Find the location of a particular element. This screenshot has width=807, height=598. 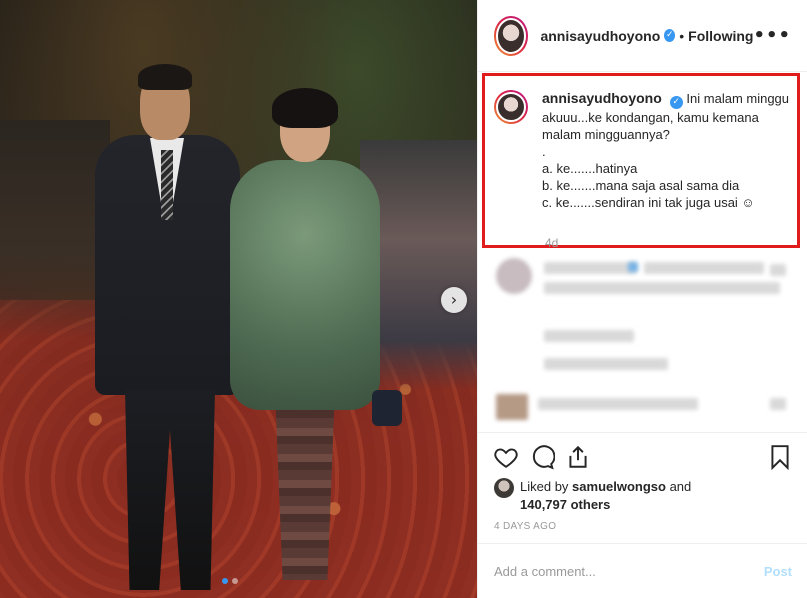

following-button: Following is located at coordinates (720, 36).